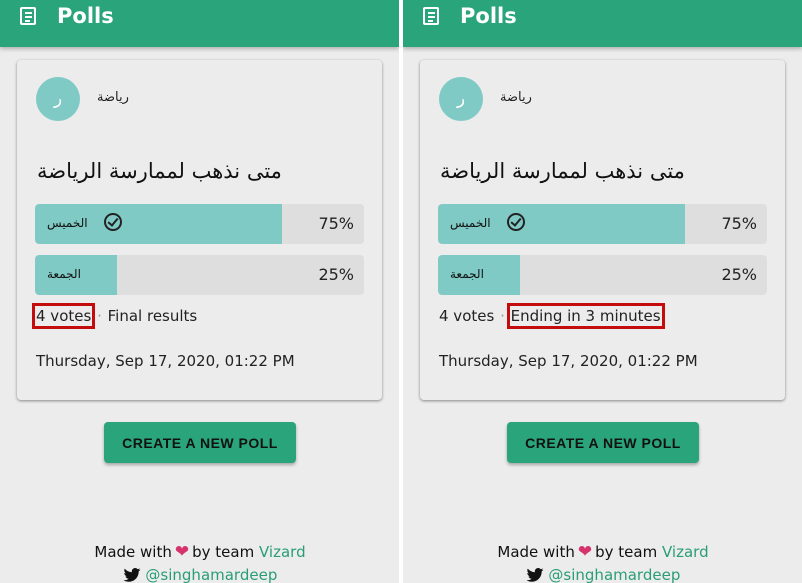 The width and height of the screenshot is (802, 583). I want to click on poll-meta: 4 votes · Final results, so click(114, 316).